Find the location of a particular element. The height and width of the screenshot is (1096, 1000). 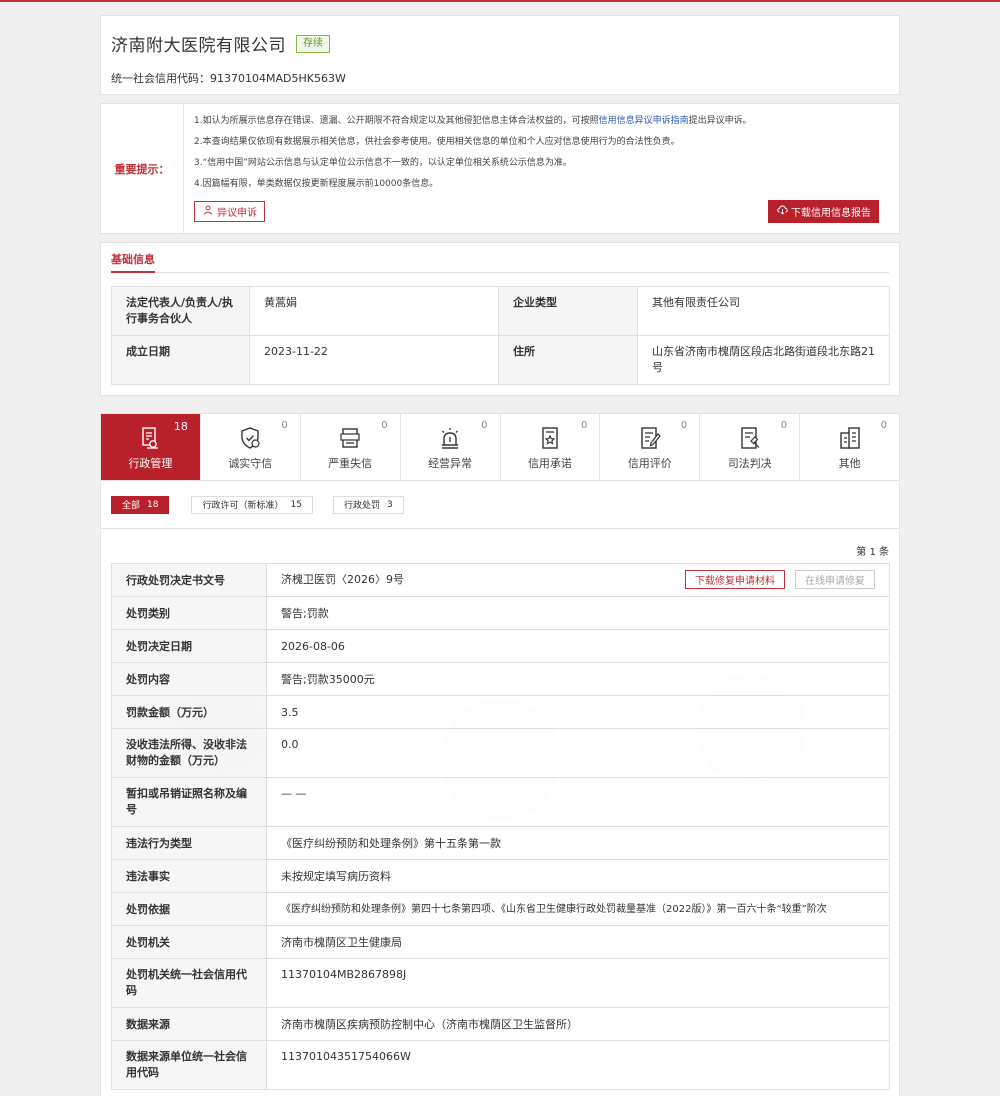

tab-label: 严重失信 is located at coordinates (350, 463).